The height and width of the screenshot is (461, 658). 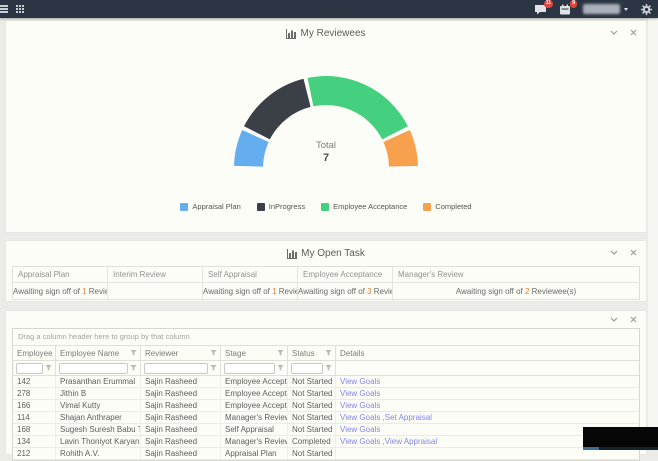 I want to click on legend-item-appraisal-plan: Appraisal Plan, so click(x=210, y=206).